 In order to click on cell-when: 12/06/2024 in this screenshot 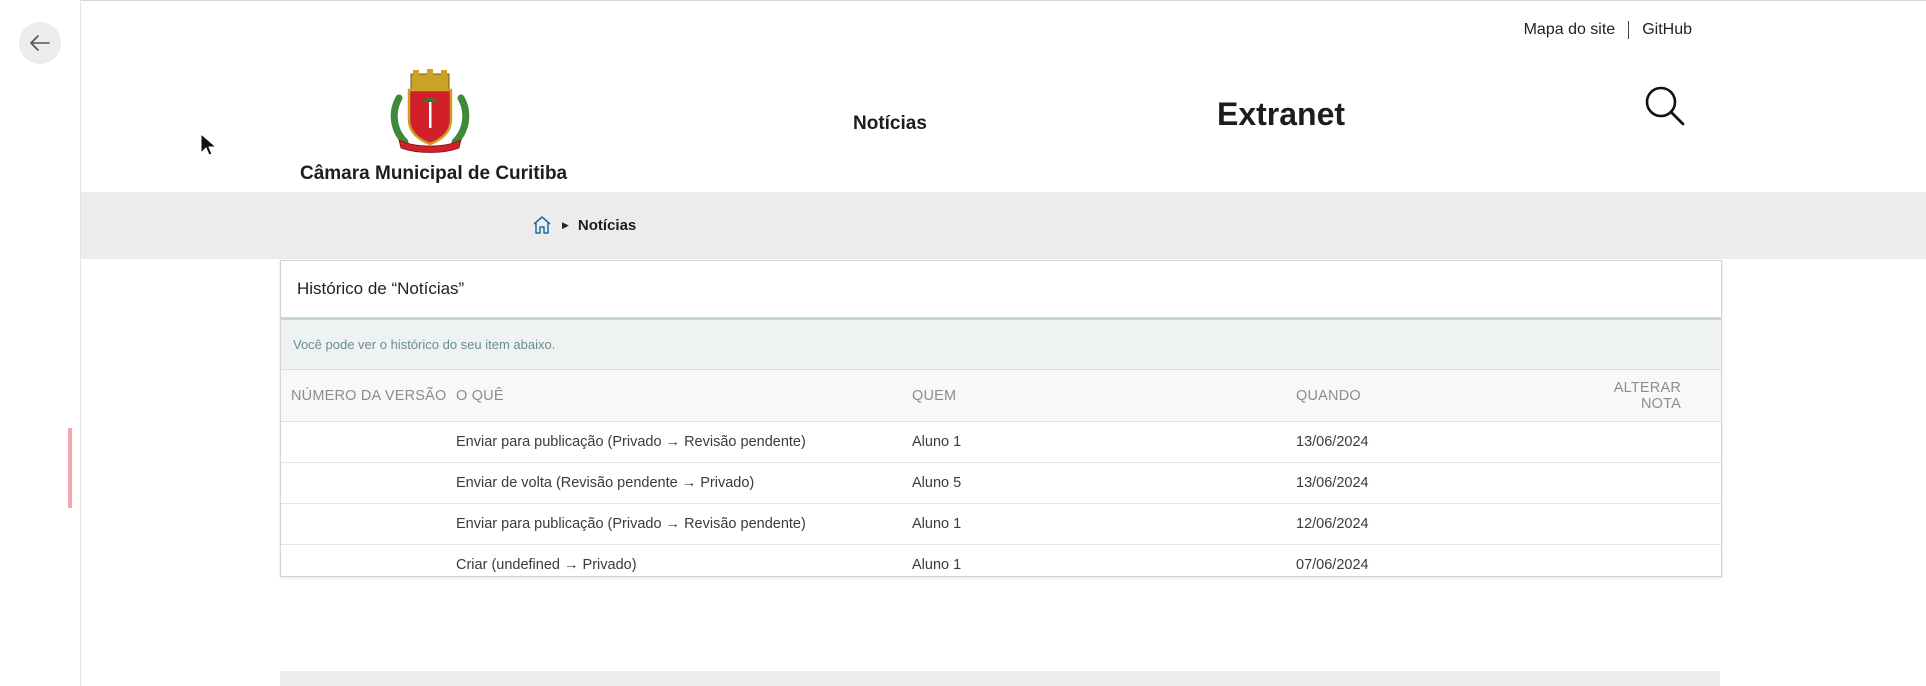, I will do `click(1446, 524)`.